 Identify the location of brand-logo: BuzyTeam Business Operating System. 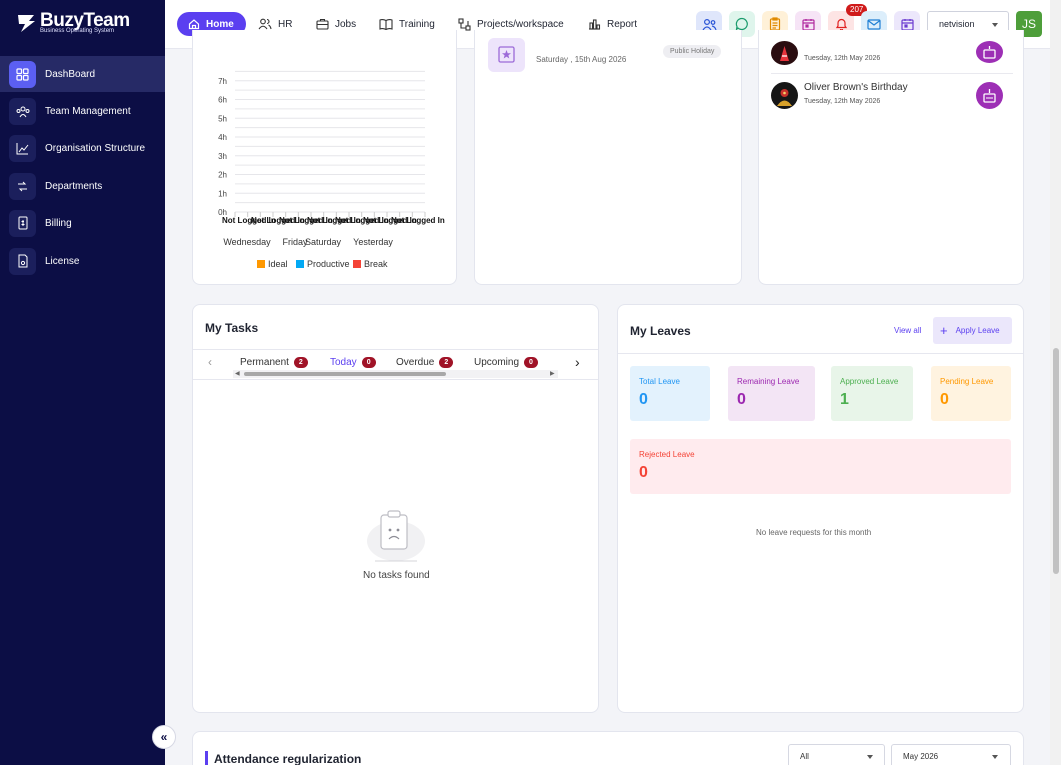
(86, 25).